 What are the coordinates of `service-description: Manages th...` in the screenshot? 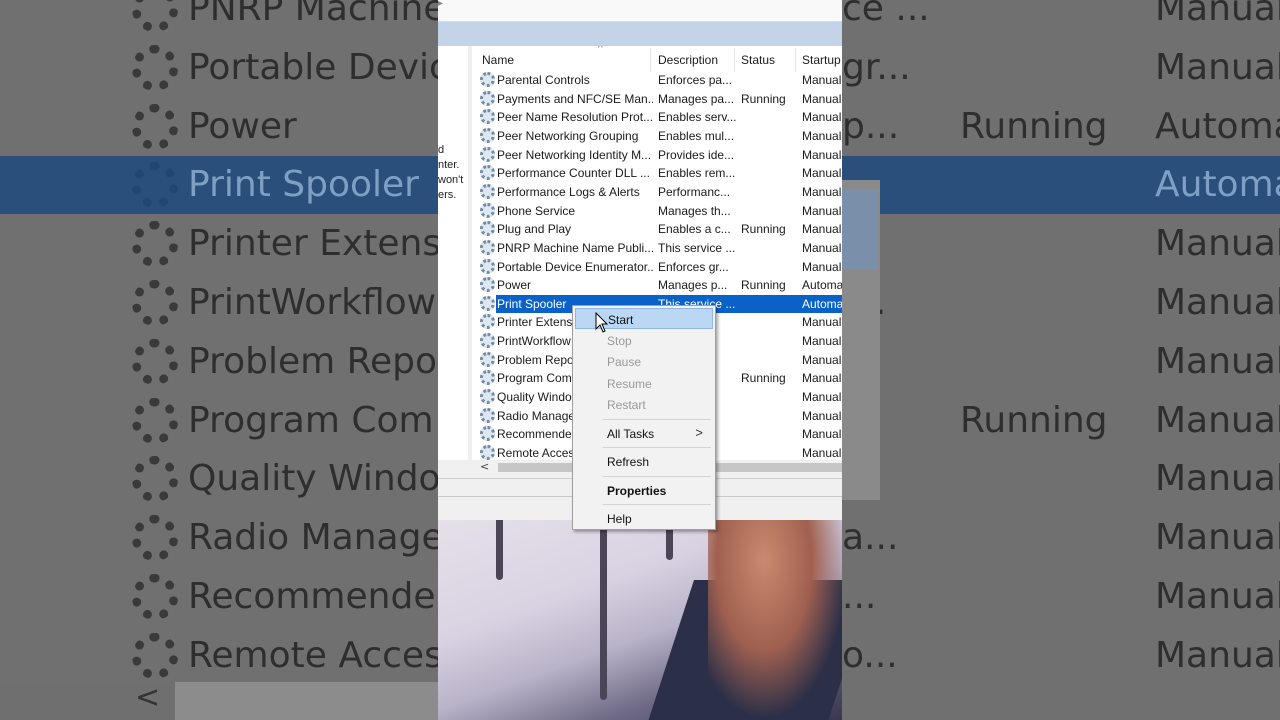 It's located at (694, 210).